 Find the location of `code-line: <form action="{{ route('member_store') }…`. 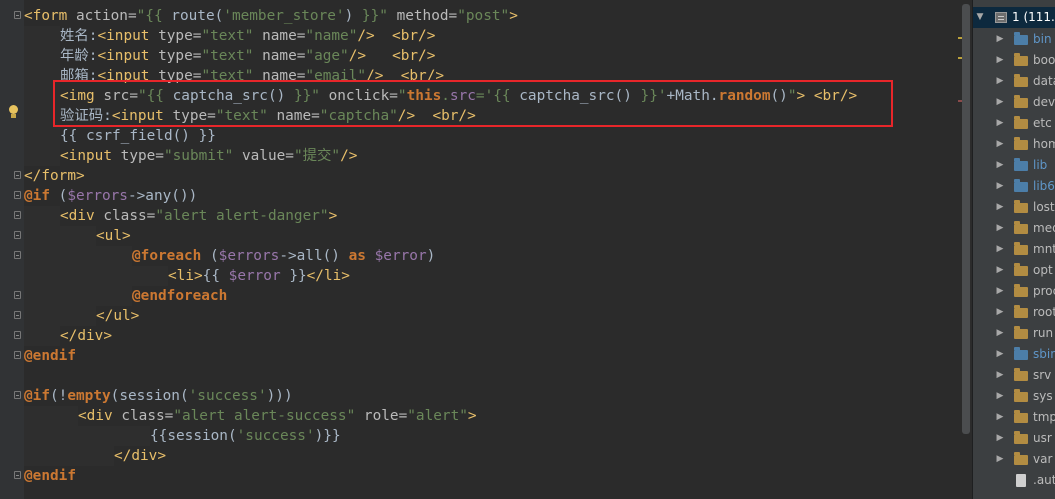

code-line: <form action="{{ route('member_store') }… is located at coordinates (271, 16).